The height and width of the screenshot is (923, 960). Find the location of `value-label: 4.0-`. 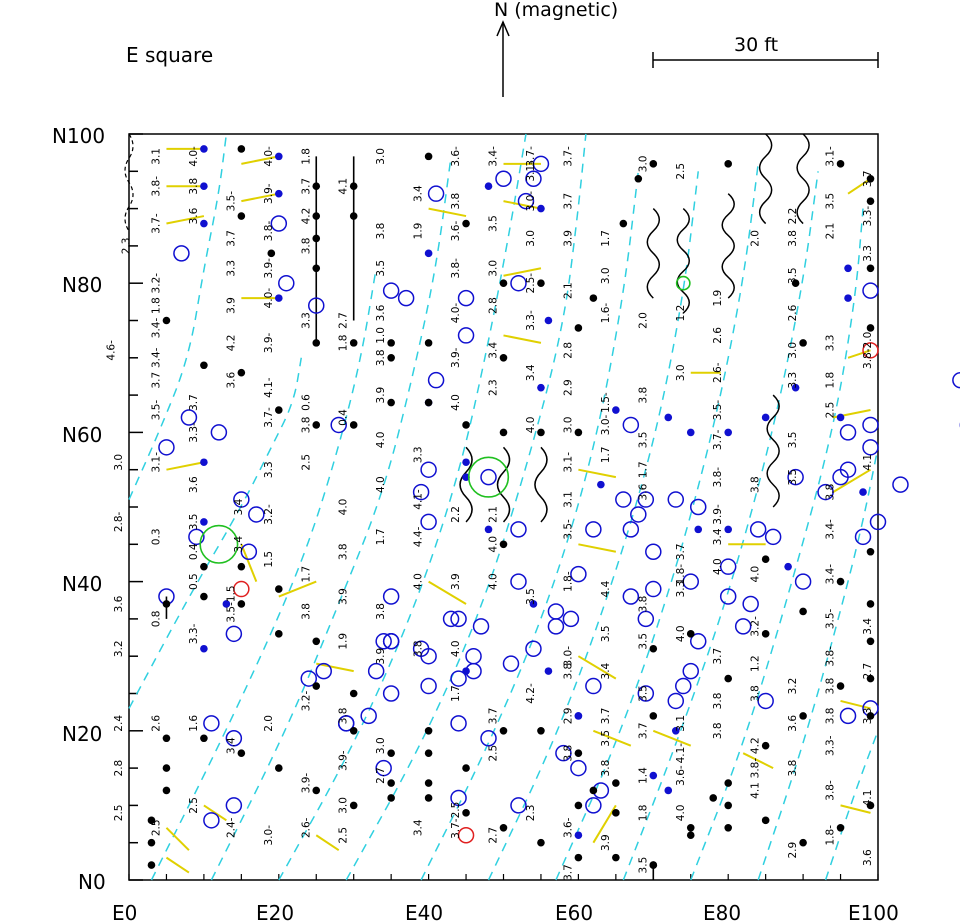

value-label: 4.0- is located at coordinates (194, 156).